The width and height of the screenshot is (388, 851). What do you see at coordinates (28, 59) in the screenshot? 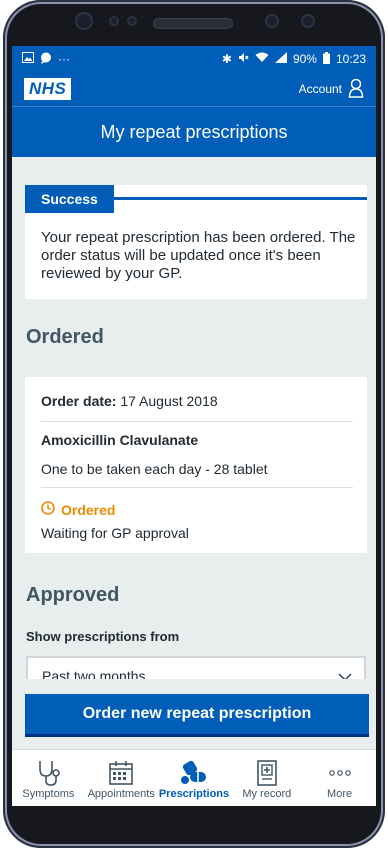
I see `gallery-notification-icon` at bounding box center [28, 59].